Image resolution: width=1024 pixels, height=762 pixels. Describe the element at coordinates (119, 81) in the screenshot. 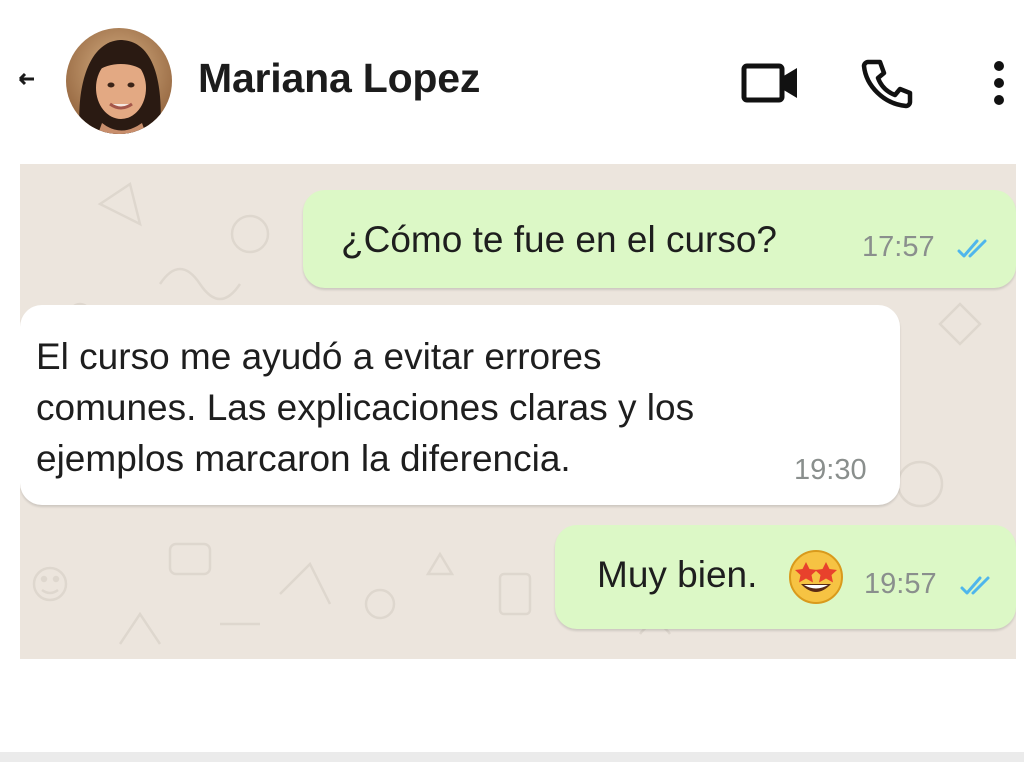

I see `avatar` at that location.